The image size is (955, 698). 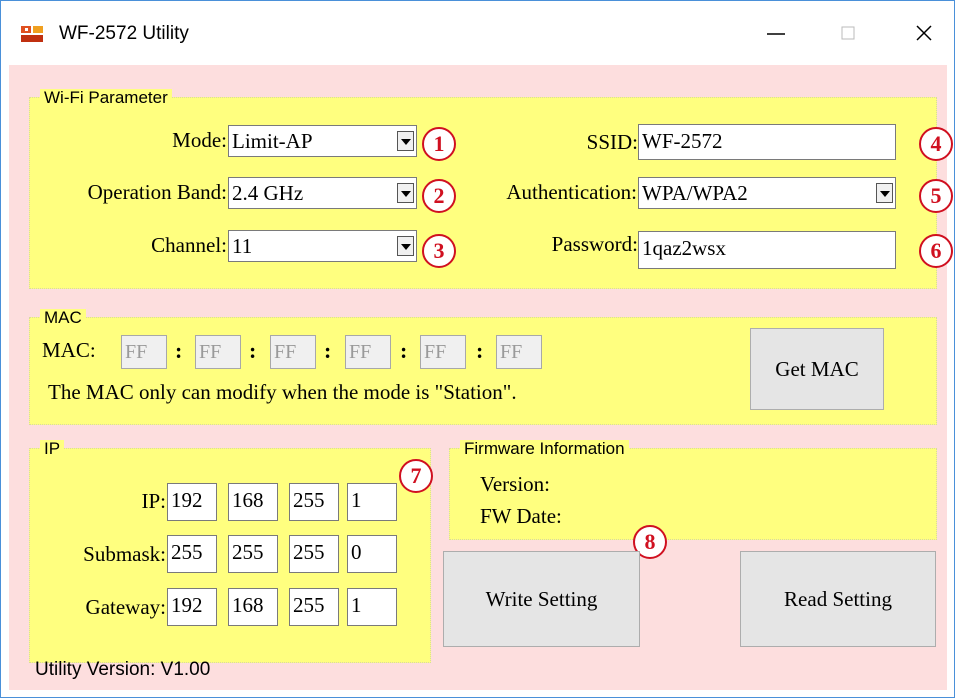 What do you see at coordinates (63, 318) in the screenshot?
I see `mac-group-legend: MAC` at bounding box center [63, 318].